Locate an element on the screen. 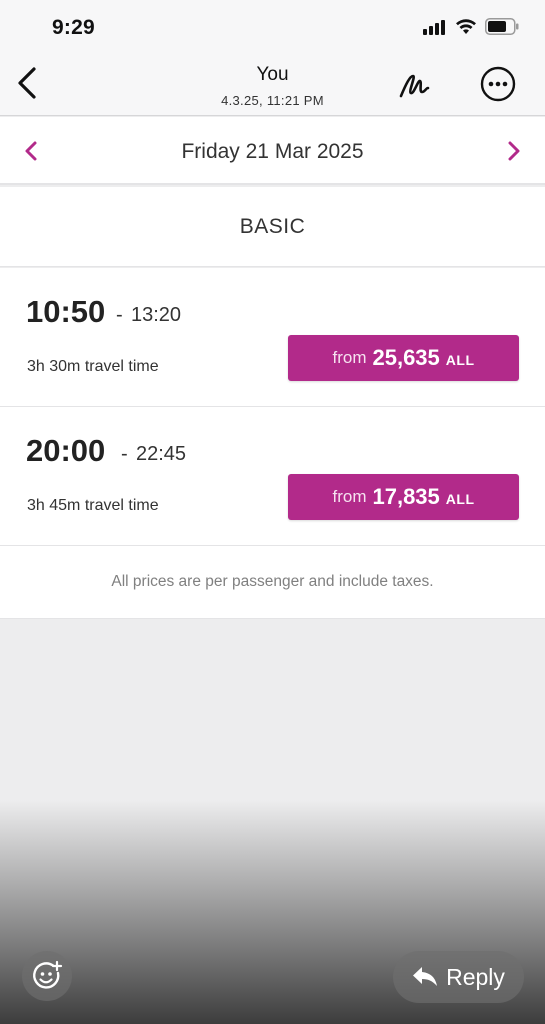  price-amount: 17,835 is located at coordinates (406, 496).